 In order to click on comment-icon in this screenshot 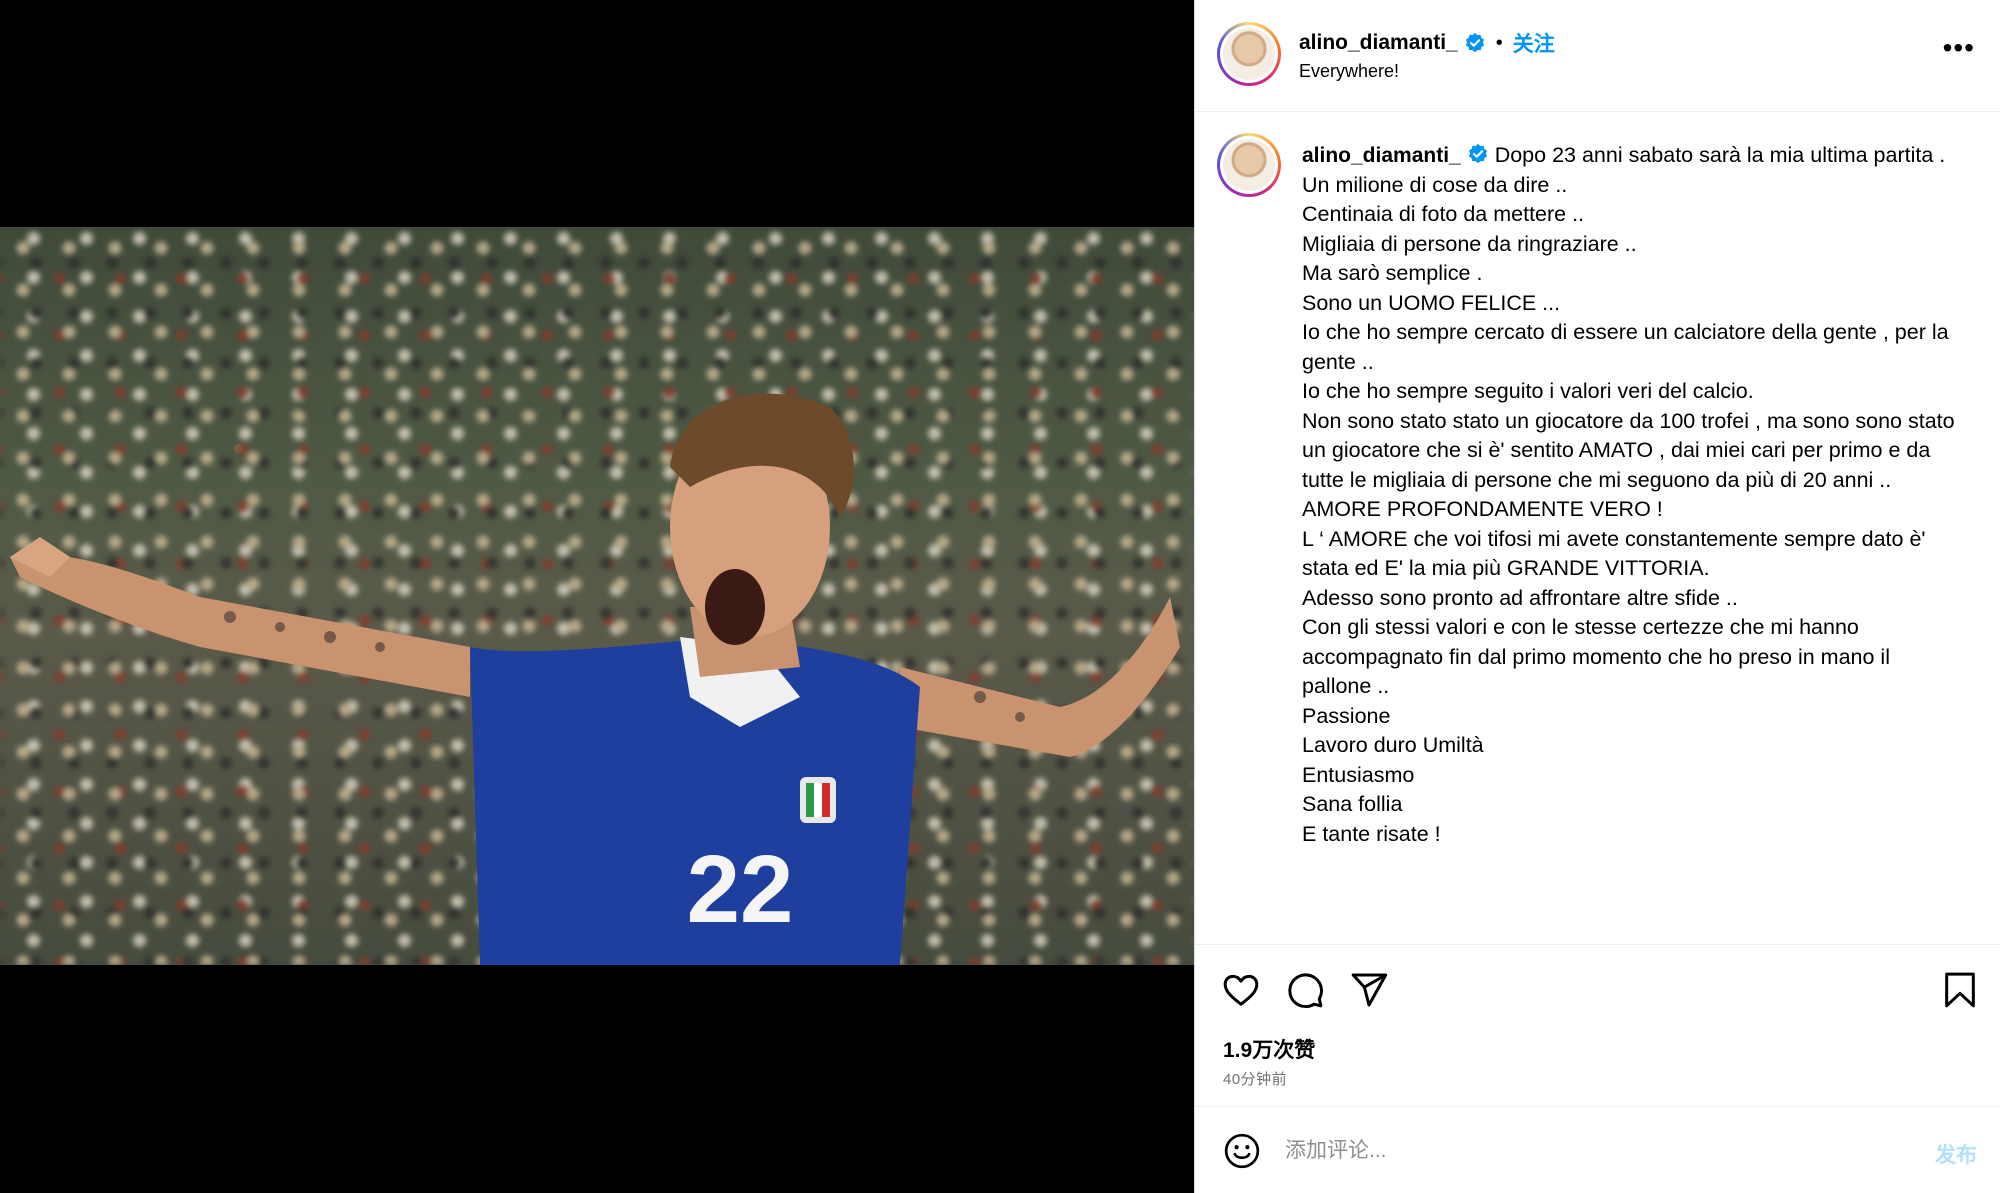, I will do `click(1305, 990)`.